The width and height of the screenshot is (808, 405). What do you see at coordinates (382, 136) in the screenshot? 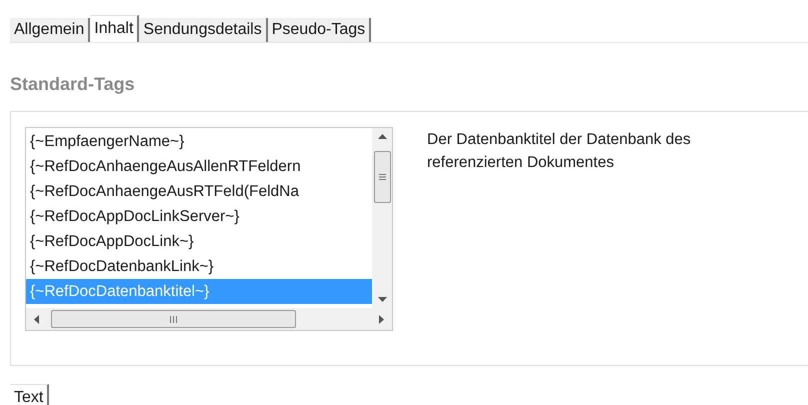
I see `scroll-up-icon` at bounding box center [382, 136].